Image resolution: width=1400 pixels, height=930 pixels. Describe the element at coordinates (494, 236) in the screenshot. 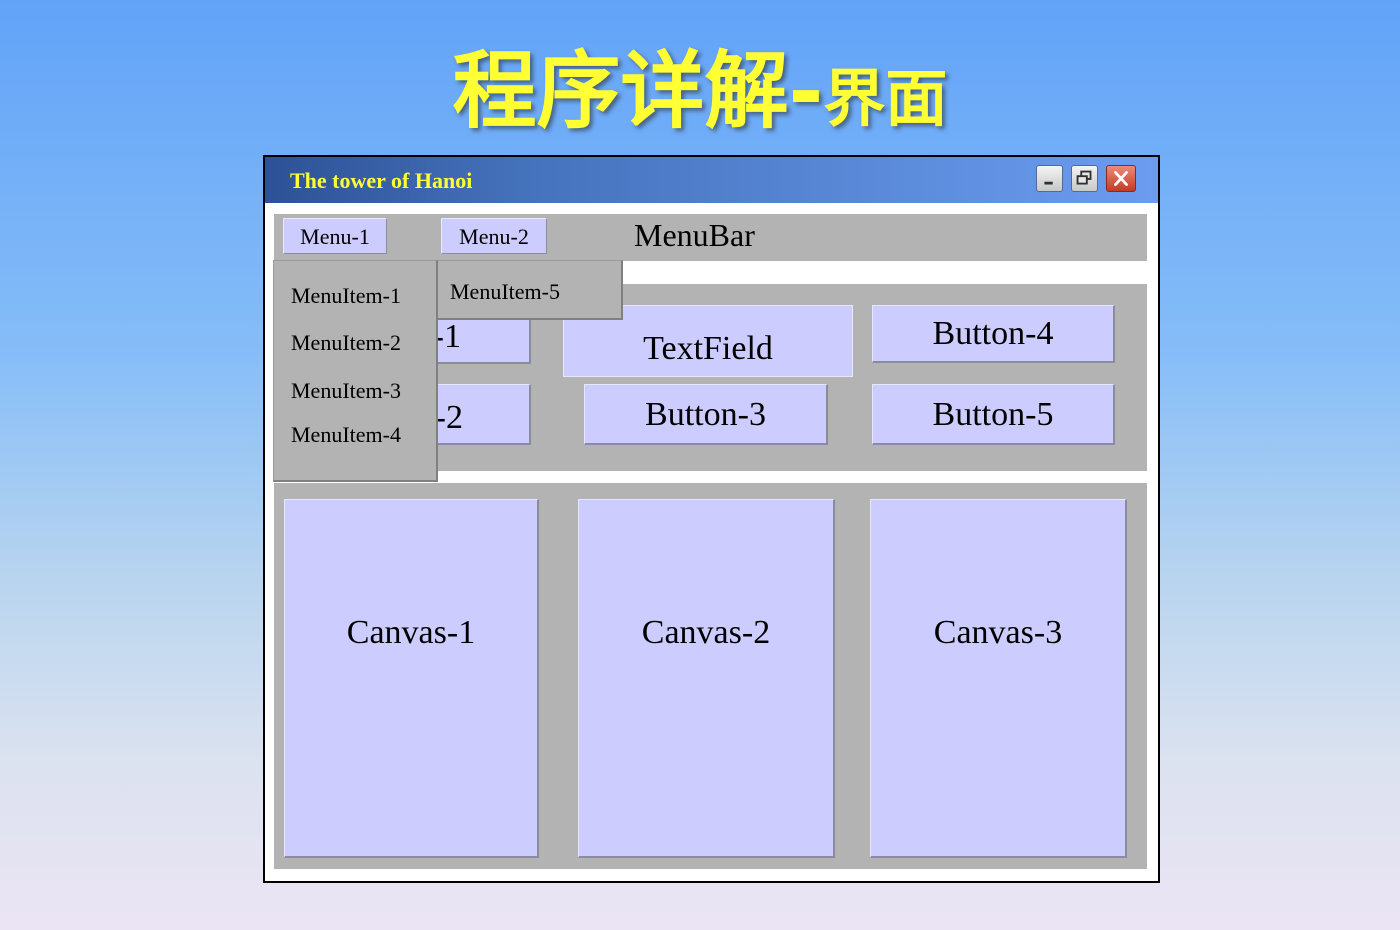

I see `menu-2: Menu-2` at that location.